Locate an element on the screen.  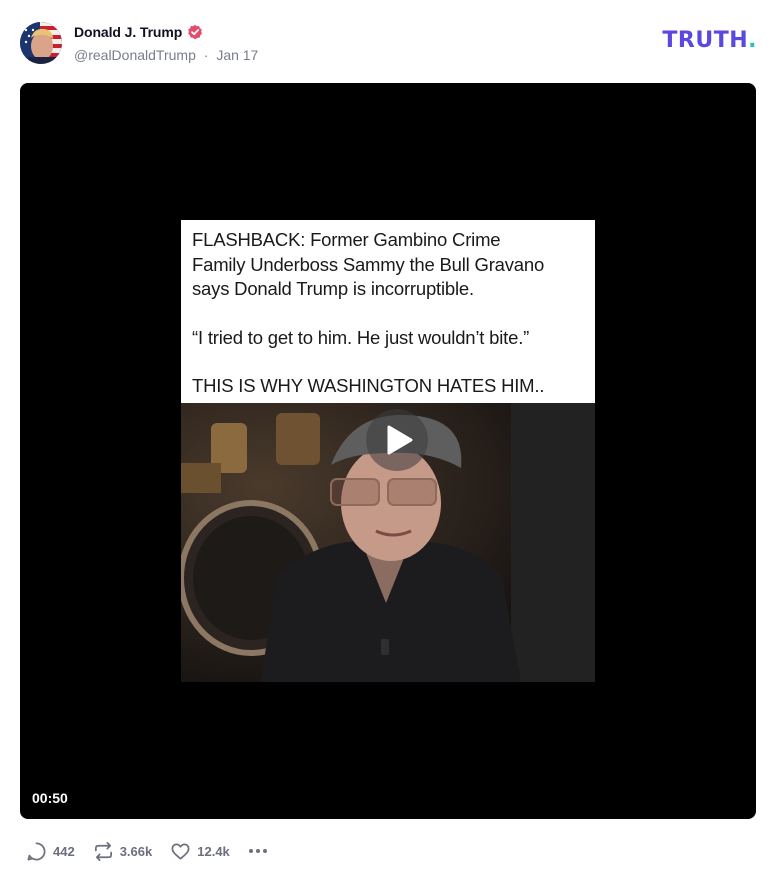
post-meta: @realDonaldTrump · Jan 17 is located at coordinates (166, 55).